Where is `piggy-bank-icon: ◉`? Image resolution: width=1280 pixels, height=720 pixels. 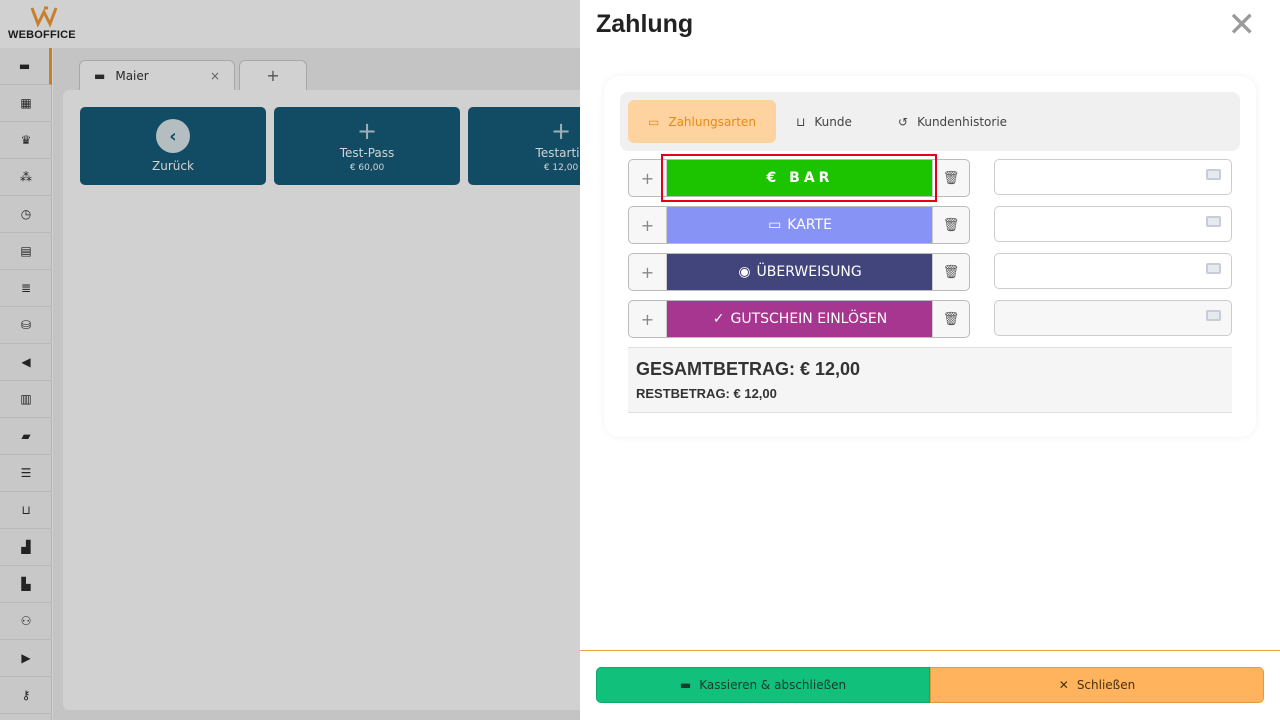 piggy-bank-icon: ◉ is located at coordinates (744, 272).